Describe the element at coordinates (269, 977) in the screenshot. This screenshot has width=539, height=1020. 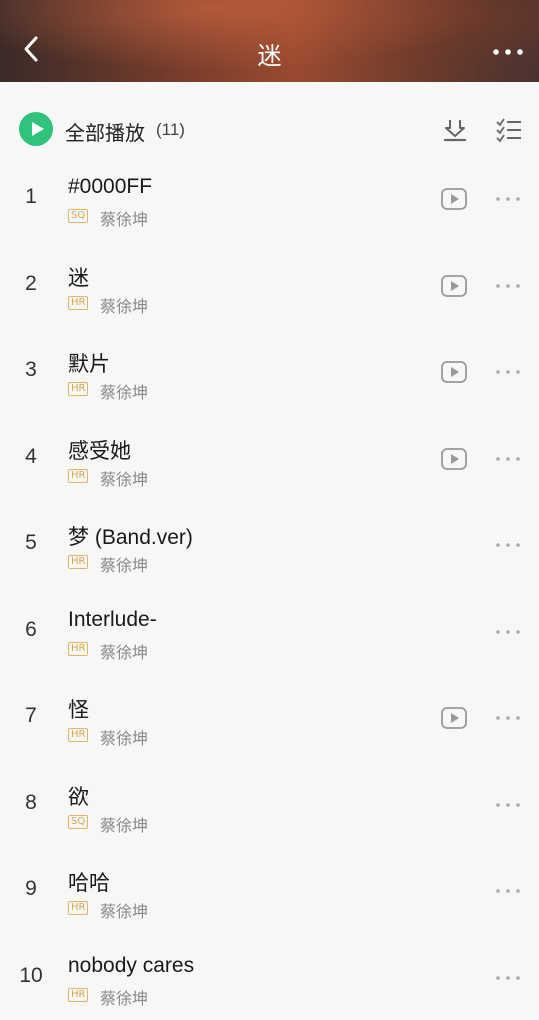
I see `song-row: 10 nobody cares HR 蔡徐坤` at that location.